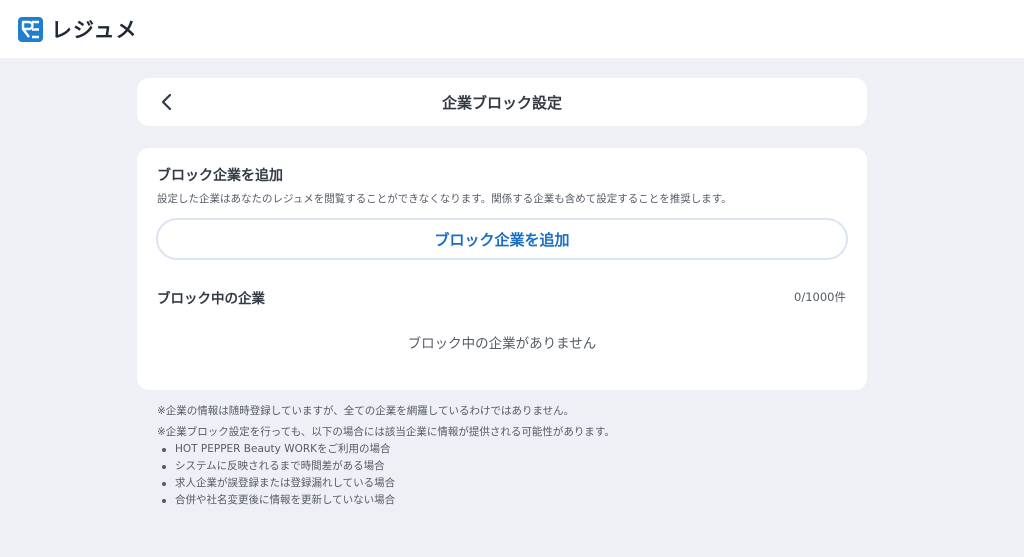 The image size is (1024, 557). I want to click on blocked-count: 0/1000件, so click(820, 297).